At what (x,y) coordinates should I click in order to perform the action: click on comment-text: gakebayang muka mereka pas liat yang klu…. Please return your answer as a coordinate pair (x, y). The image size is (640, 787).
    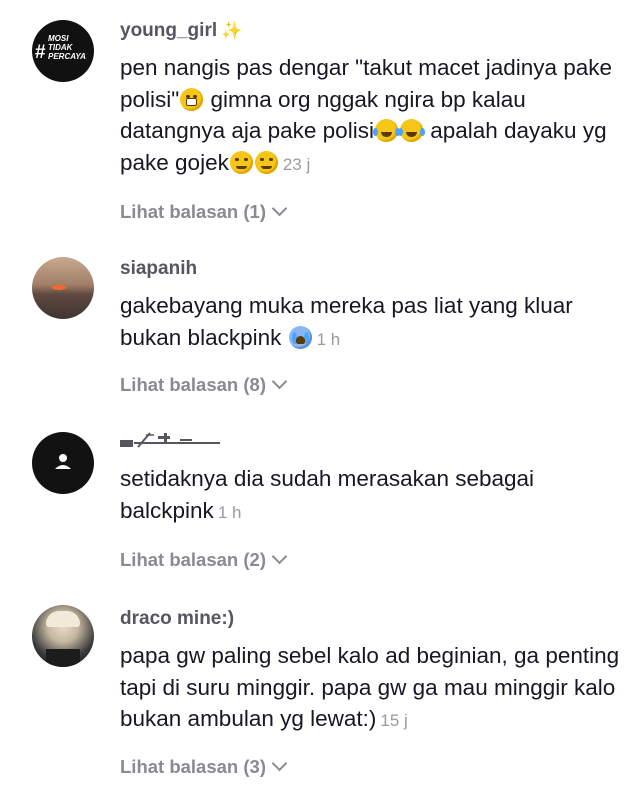
    Looking at the image, I should click on (346, 321).